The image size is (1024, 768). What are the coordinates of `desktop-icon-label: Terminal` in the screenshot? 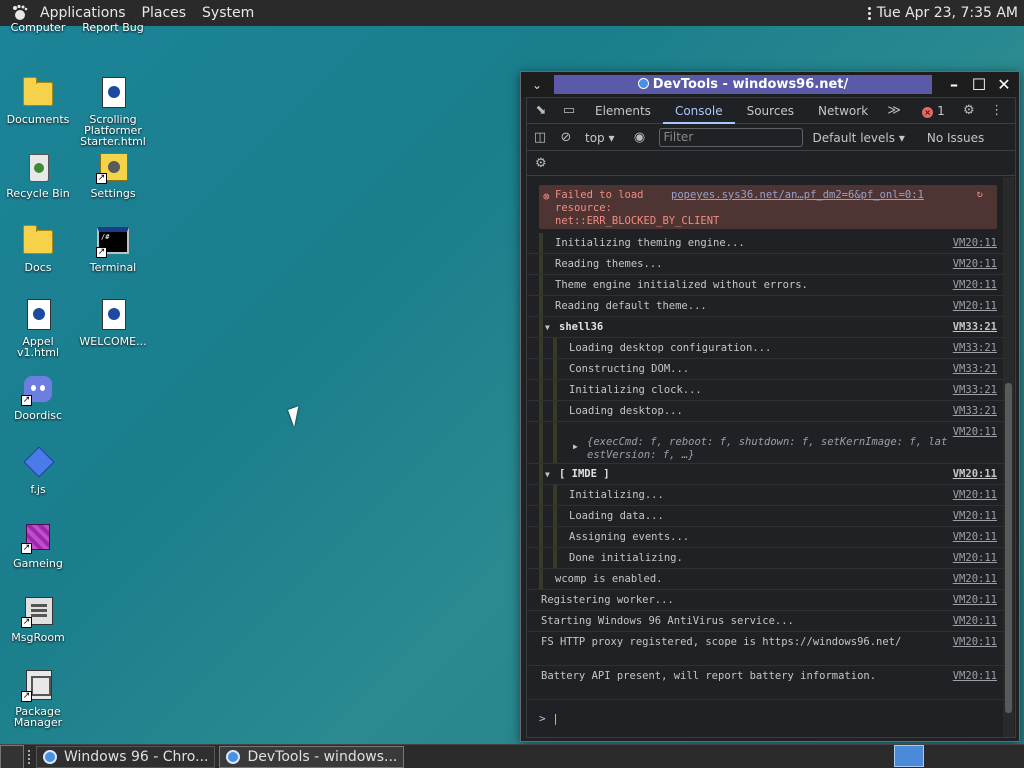 It's located at (113, 267).